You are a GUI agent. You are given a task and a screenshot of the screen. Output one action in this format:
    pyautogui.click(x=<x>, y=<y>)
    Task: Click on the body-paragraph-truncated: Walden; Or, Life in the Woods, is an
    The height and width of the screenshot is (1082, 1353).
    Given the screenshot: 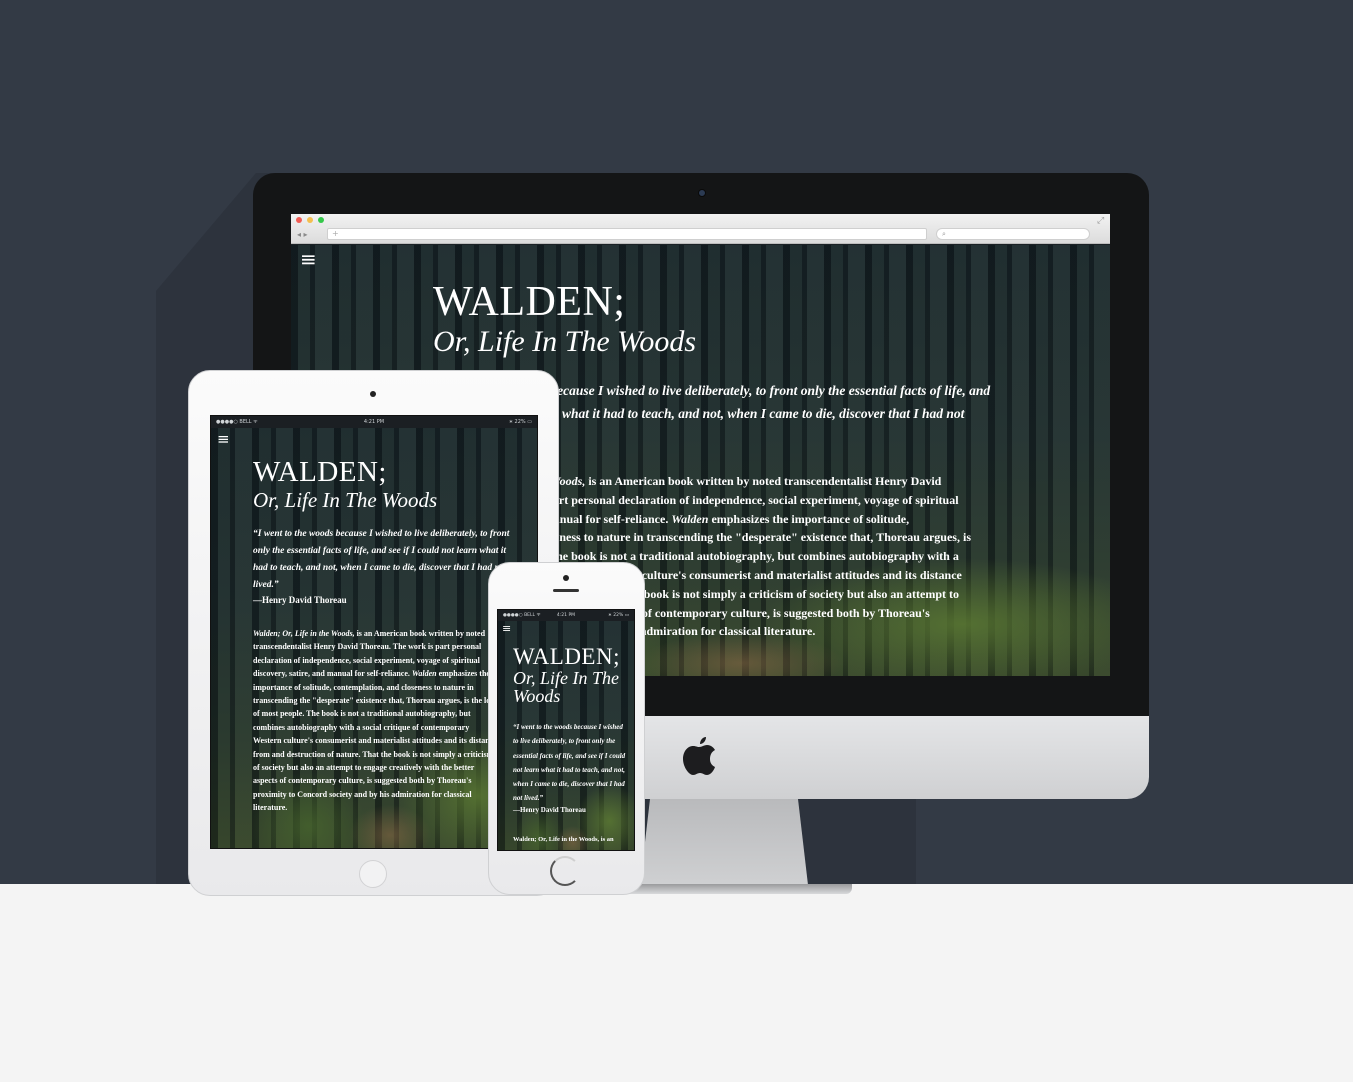 What is the action you would take?
    pyautogui.click(x=563, y=839)
    